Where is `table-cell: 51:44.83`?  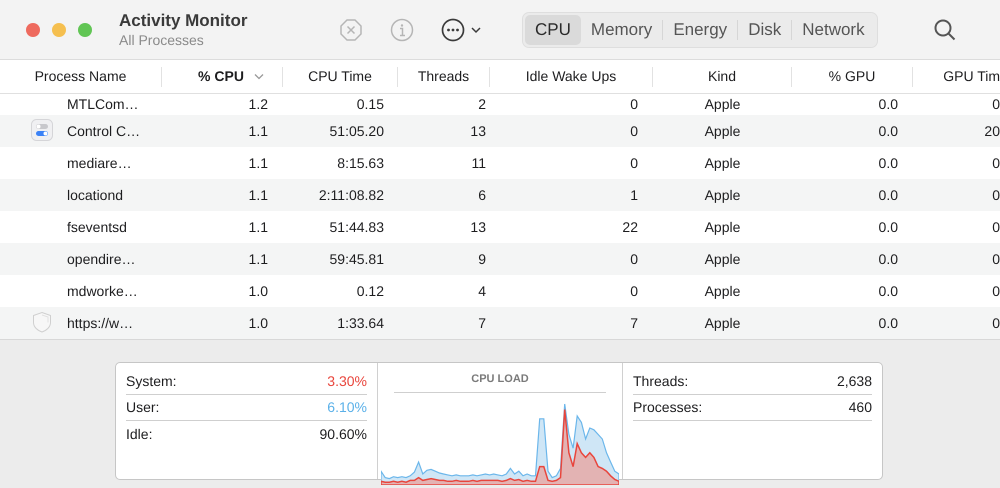
table-cell: 51:44.83 is located at coordinates (357, 226).